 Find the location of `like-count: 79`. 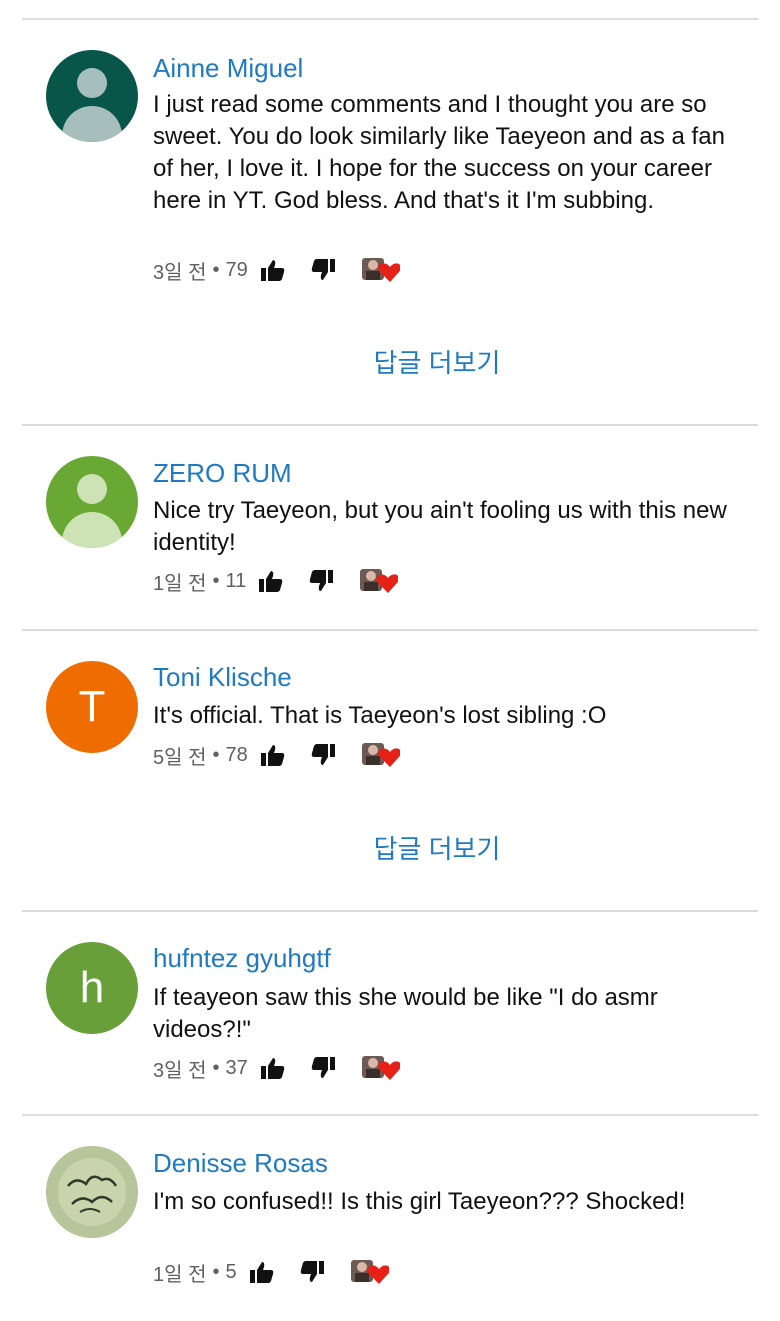

like-count: 79 is located at coordinates (236, 269).